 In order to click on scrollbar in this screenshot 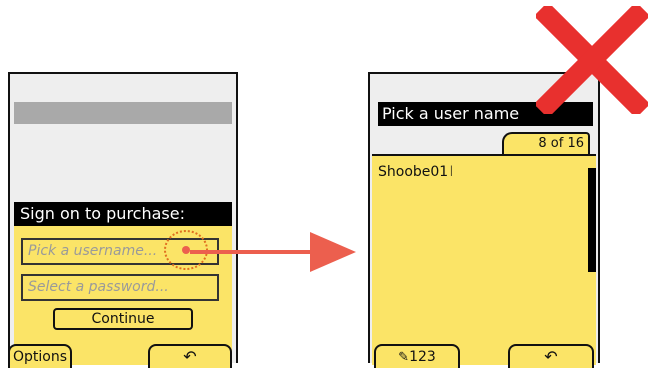, I will do `click(592, 220)`.